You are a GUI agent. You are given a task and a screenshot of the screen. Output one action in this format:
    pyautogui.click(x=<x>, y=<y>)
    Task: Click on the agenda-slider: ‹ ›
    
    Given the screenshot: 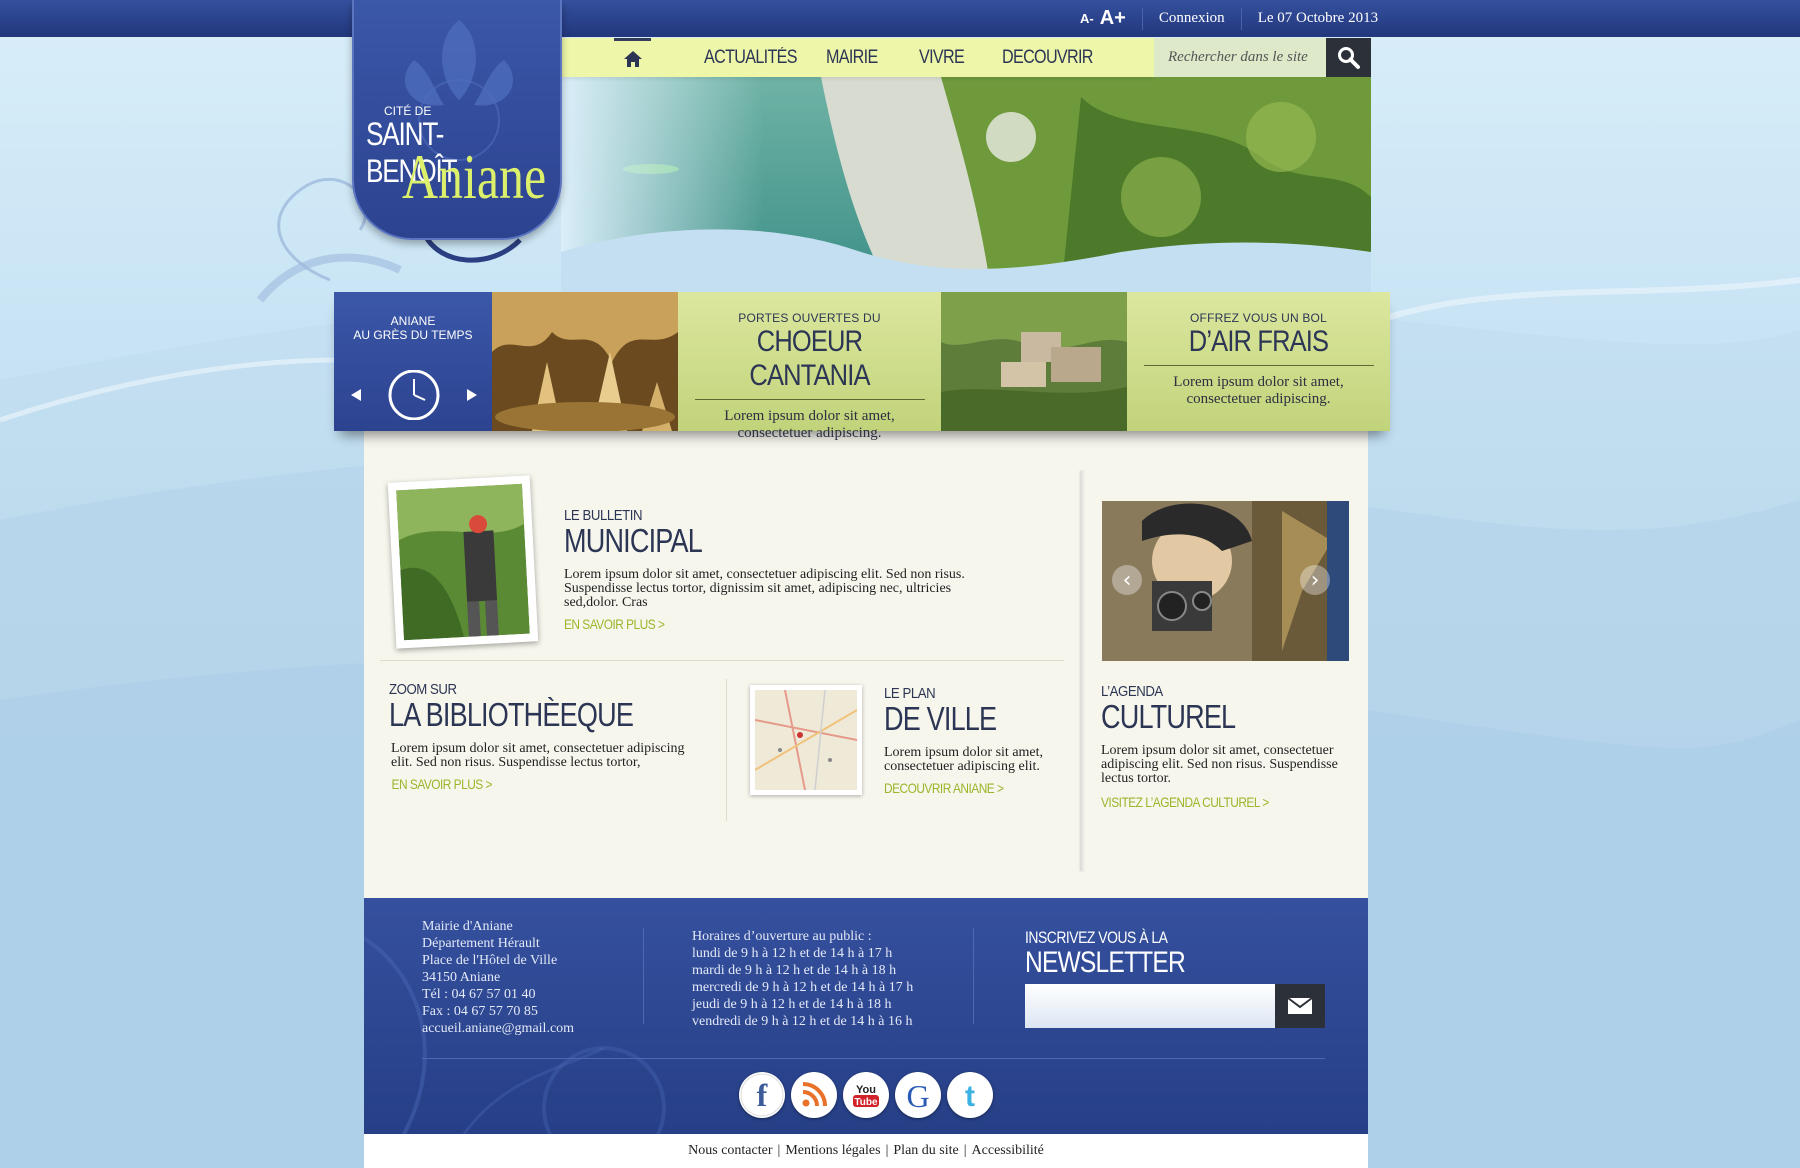 What is the action you would take?
    pyautogui.click(x=1225, y=581)
    